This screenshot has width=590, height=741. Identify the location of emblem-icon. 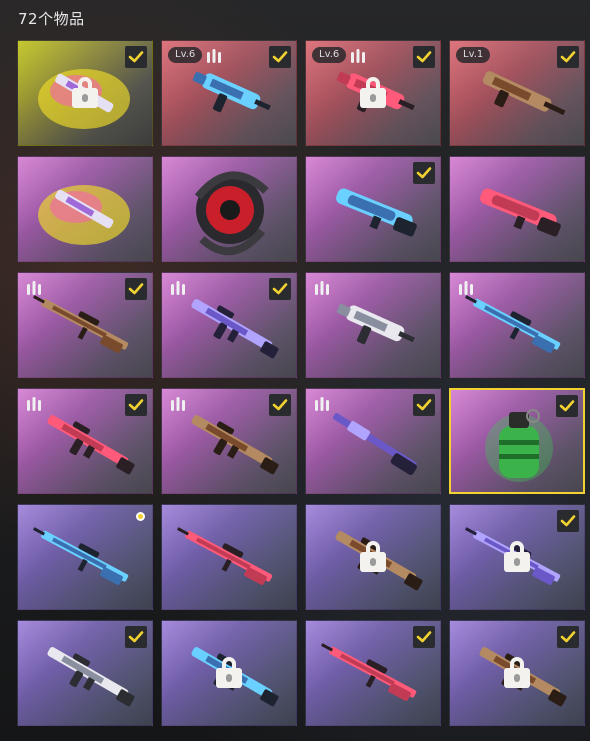
(229, 209).